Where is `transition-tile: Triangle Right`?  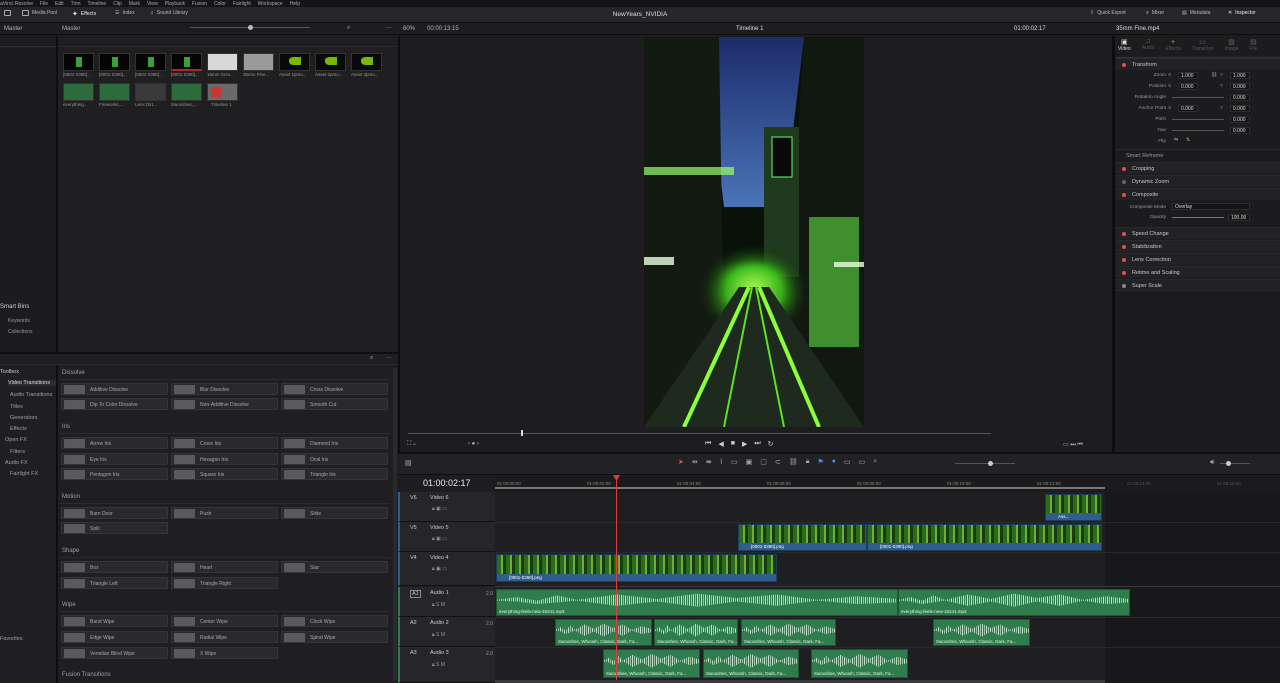 transition-tile: Triangle Right is located at coordinates (224, 583).